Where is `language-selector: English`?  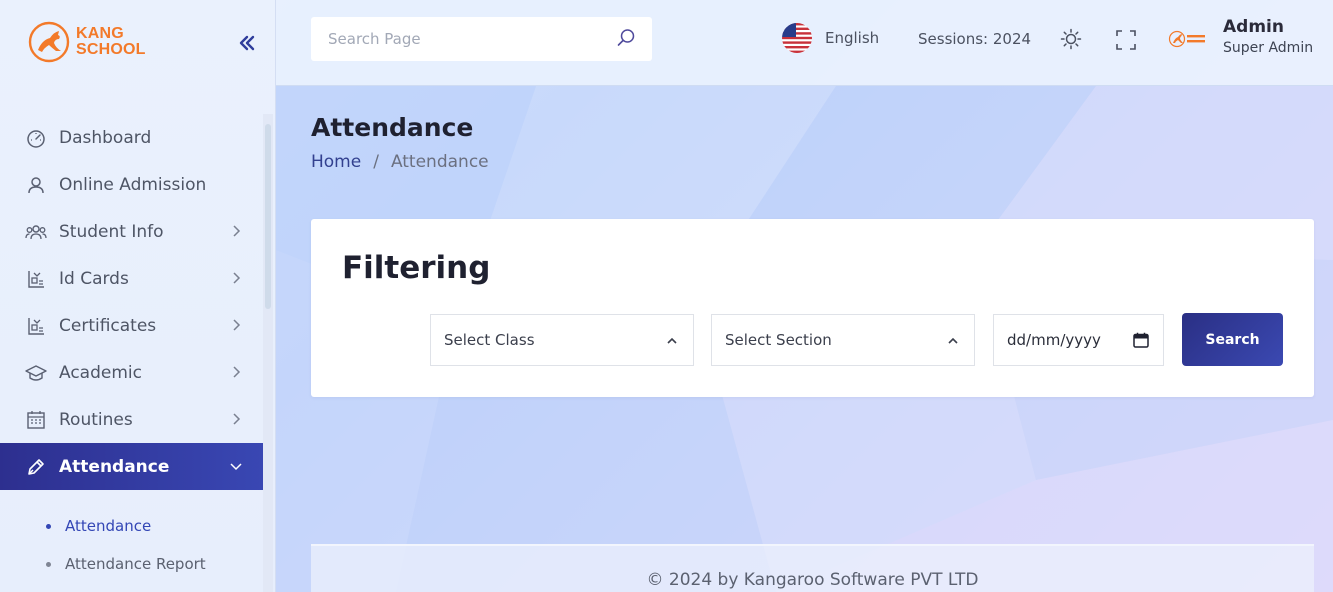 language-selector: English is located at coordinates (830, 38).